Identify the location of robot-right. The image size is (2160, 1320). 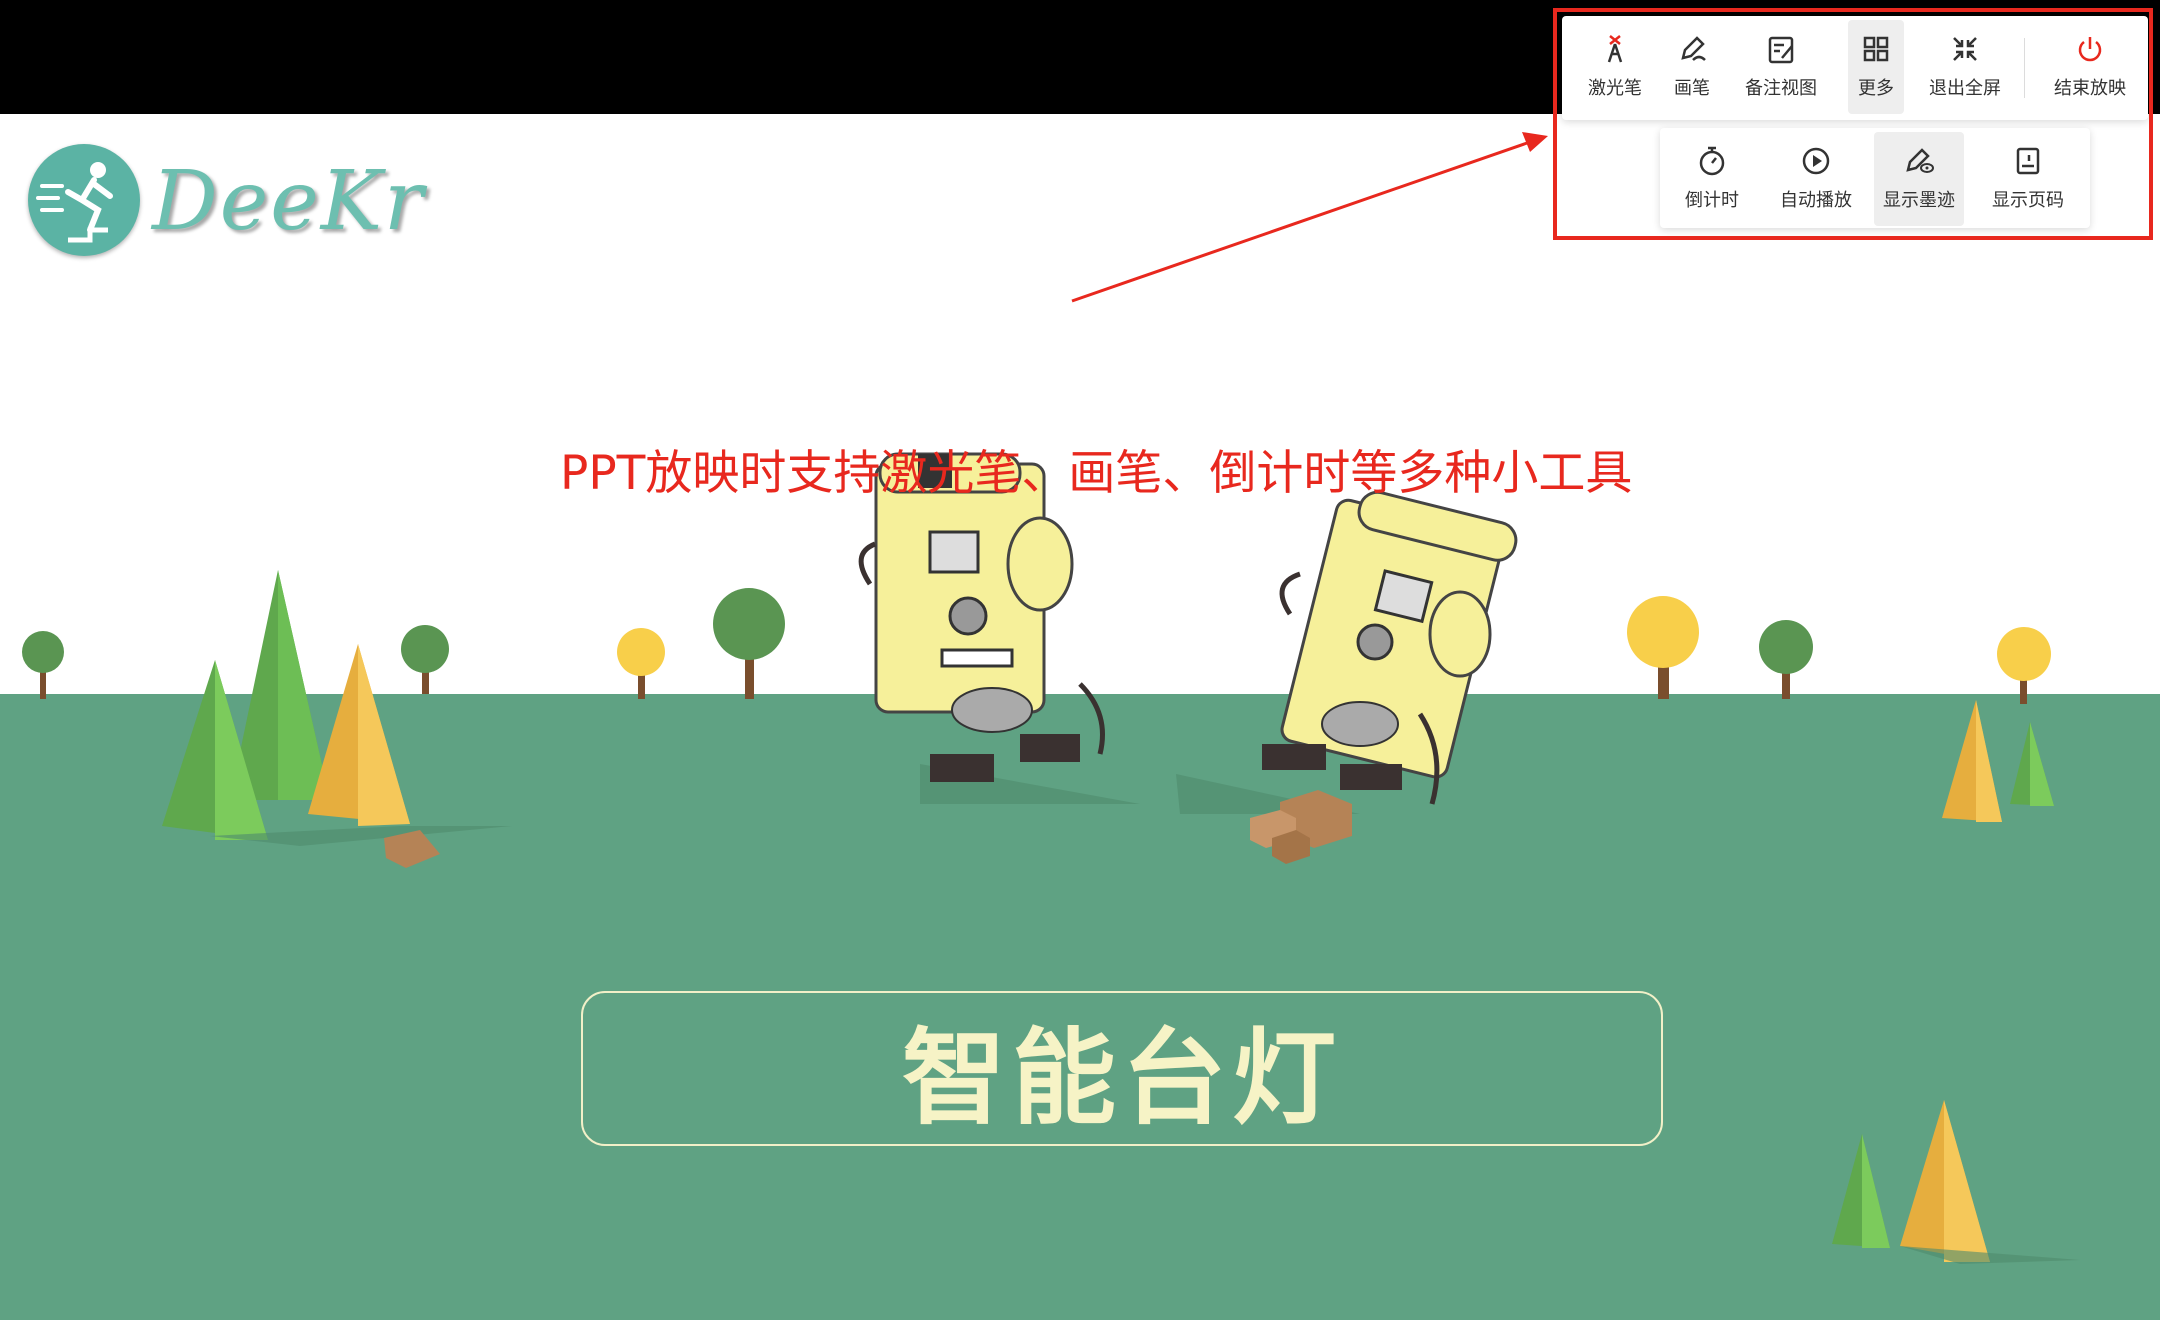
(1347, 652).